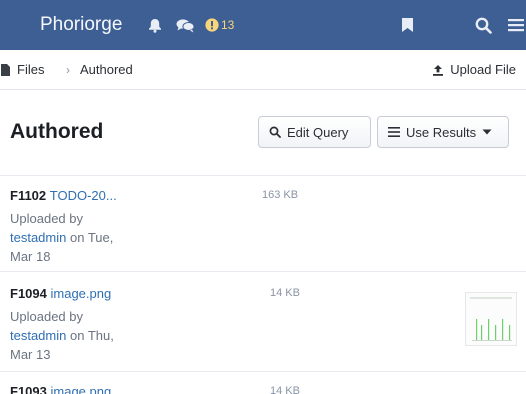  I want to click on file-id: F1094, so click(28, 293).